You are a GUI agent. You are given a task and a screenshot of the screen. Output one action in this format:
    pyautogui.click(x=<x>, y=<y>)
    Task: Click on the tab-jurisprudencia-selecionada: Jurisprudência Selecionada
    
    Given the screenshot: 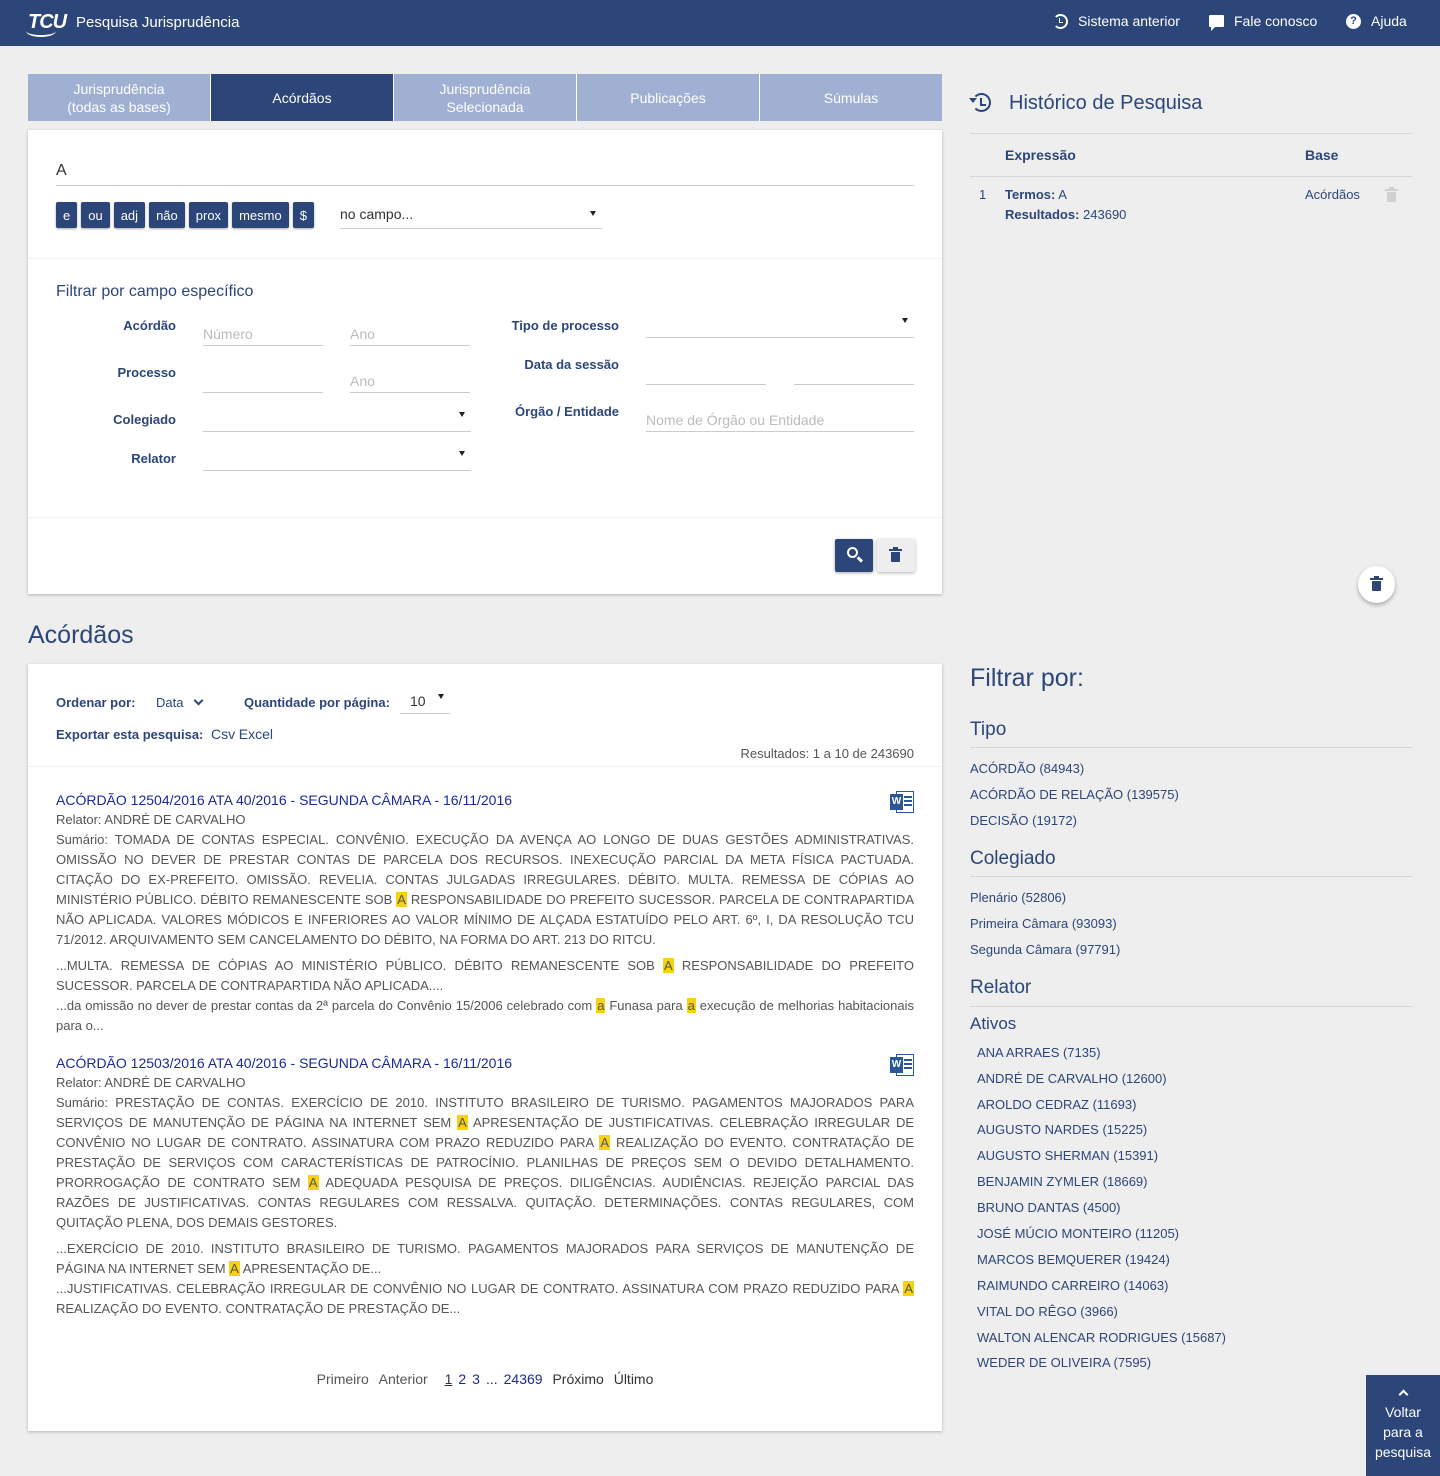 What is the action you would take?
    pyautogui.click(x=485, y=97)
    